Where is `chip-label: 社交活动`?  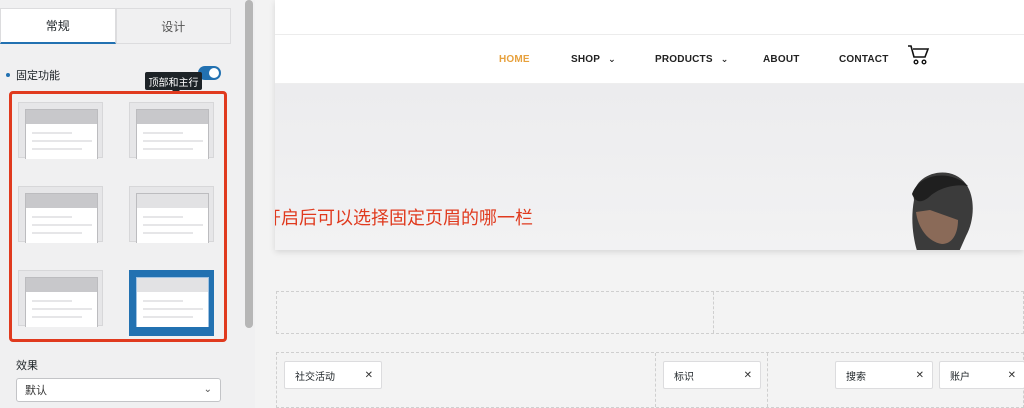 chip-label: 社交活动 is located at coordinates (315, 377).